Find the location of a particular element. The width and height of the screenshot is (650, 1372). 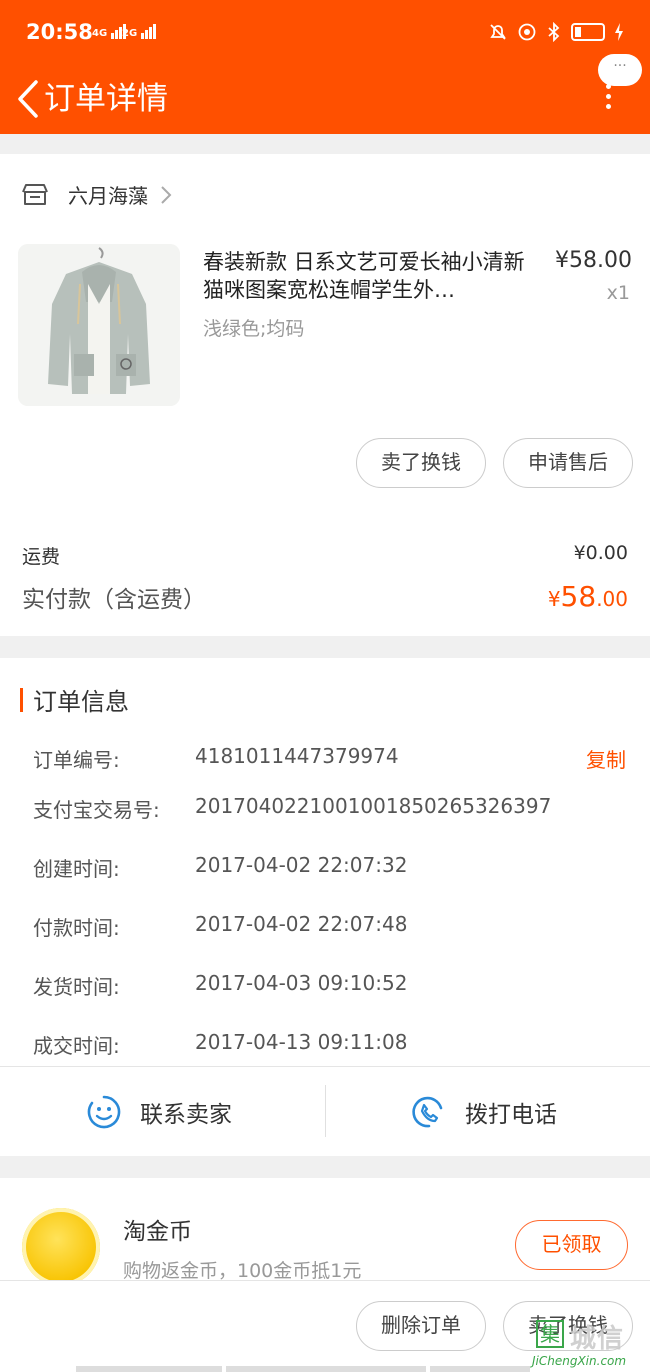

bluetooth-icon is located at coordinates (554, 32).